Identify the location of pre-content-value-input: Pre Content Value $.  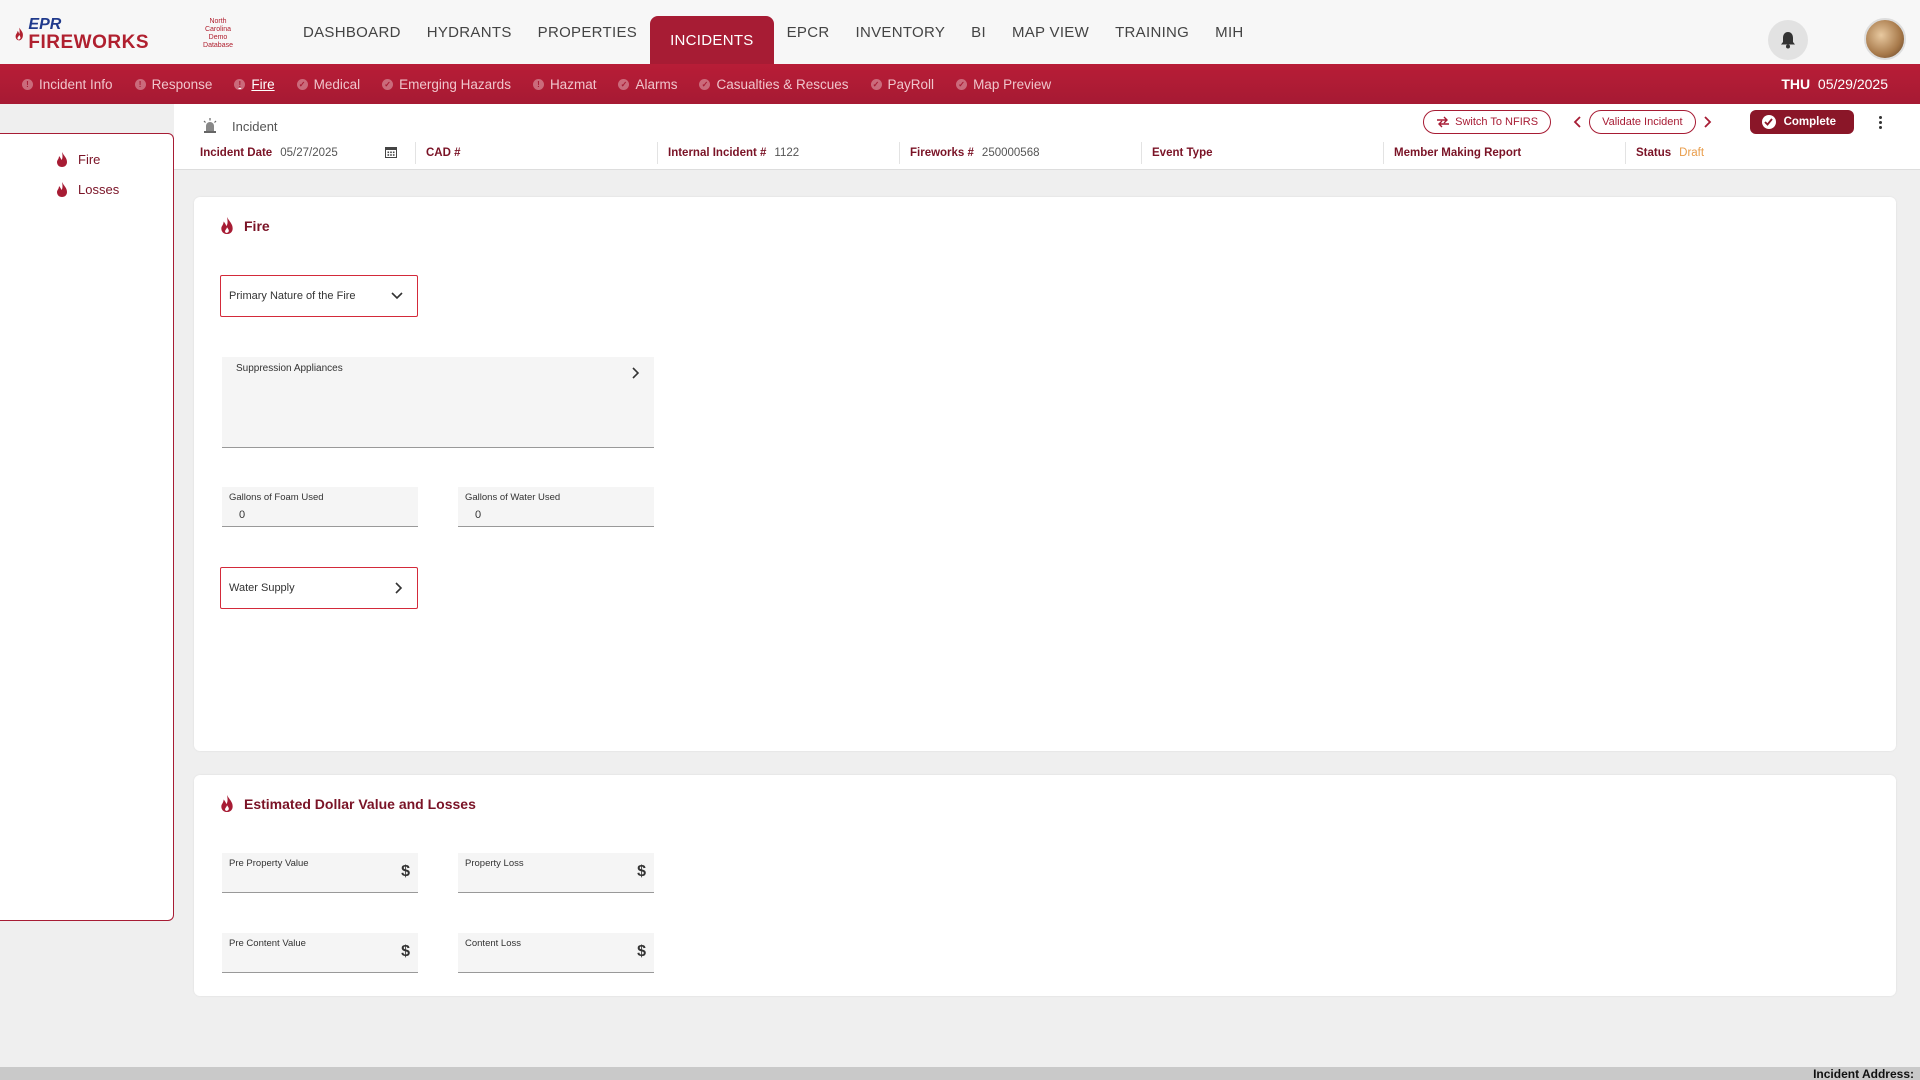
(320, 953).